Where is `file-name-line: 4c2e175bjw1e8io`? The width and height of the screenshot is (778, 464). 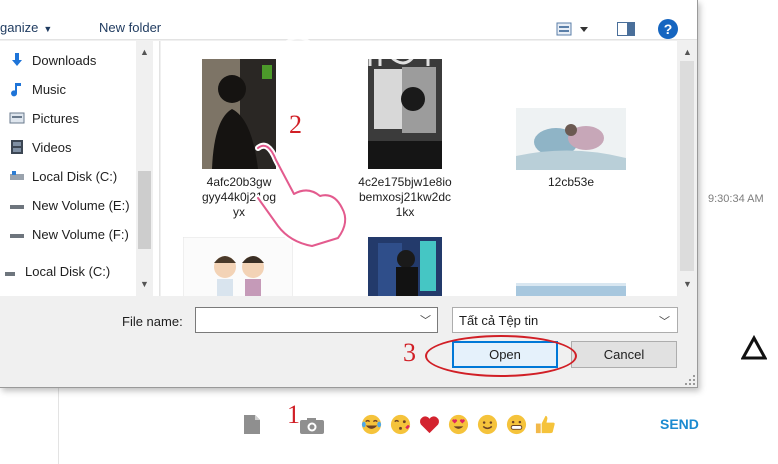
file-name-line: 4c2e175bjw1e8io is located at coordinates (405, 182).